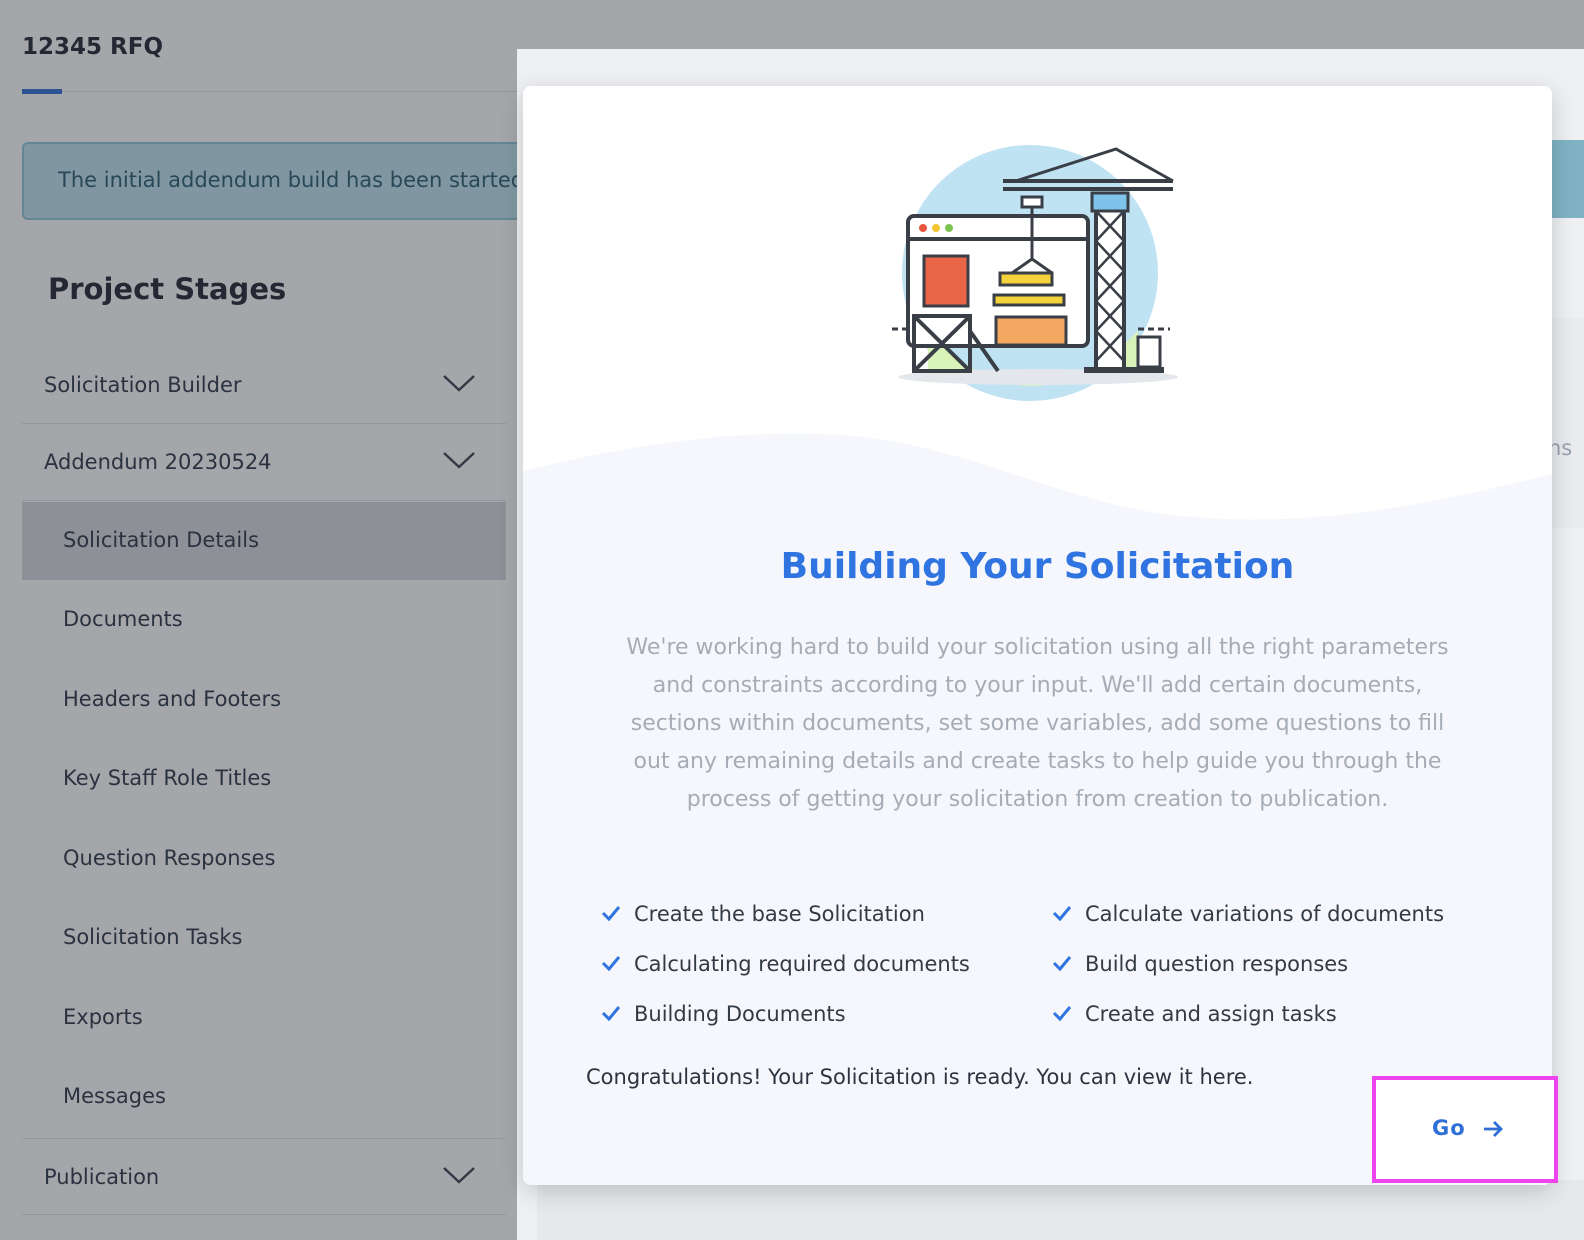 The height and width of the screenshot is (1240, 1584). I want to click on construction-illustration, so click(1035, 273).